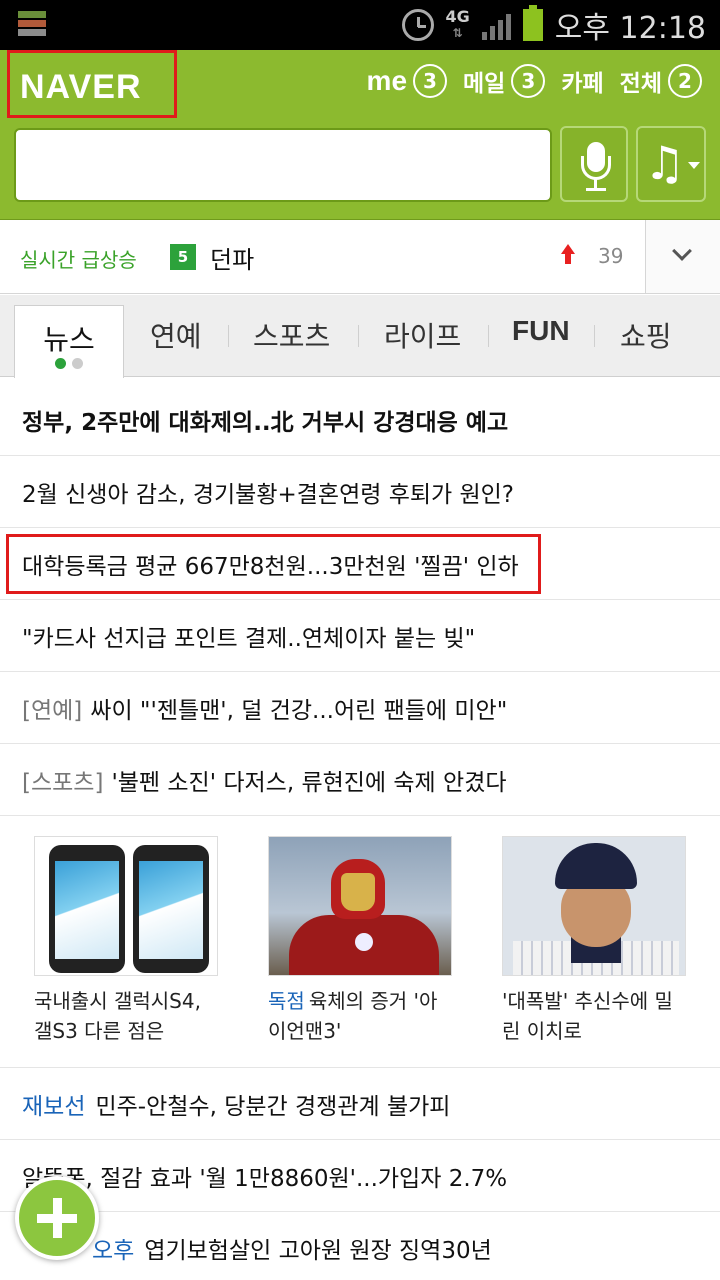 The height and width of the screenshot is (1280, 720). I want to click on tab-fun: FUN, so click(541, 331).